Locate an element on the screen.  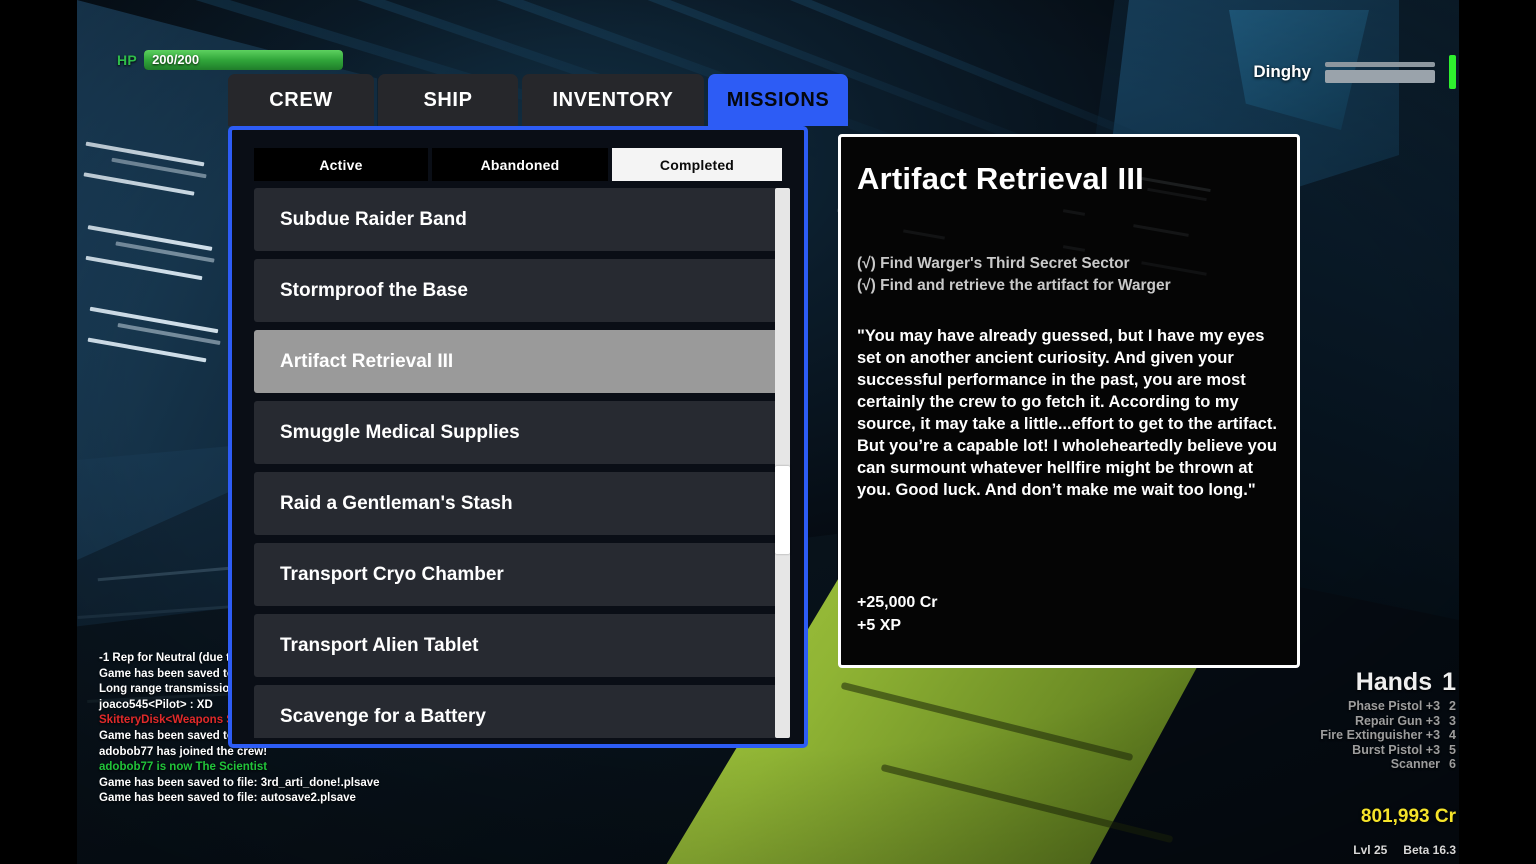
hotbar-item: Fire Extinguisher +3 4 is located at coordinates (1388, 735).